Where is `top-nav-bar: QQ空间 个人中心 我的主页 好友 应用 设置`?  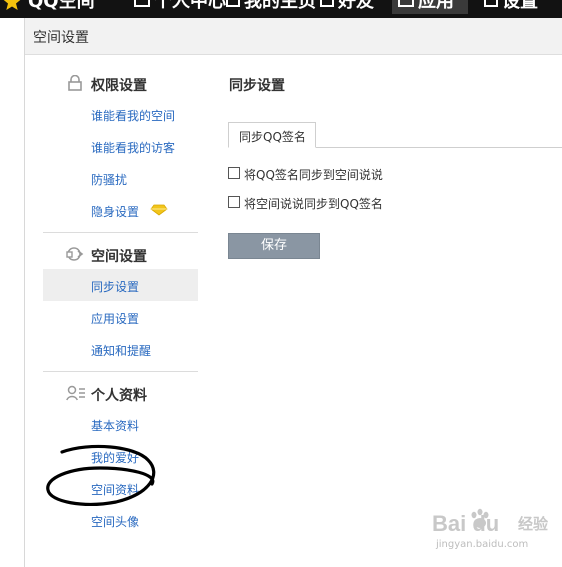 top-nav-bar: QQ空间 个人中心 我的主页 好友 应用 设置 is located at coordinates (281, 9).